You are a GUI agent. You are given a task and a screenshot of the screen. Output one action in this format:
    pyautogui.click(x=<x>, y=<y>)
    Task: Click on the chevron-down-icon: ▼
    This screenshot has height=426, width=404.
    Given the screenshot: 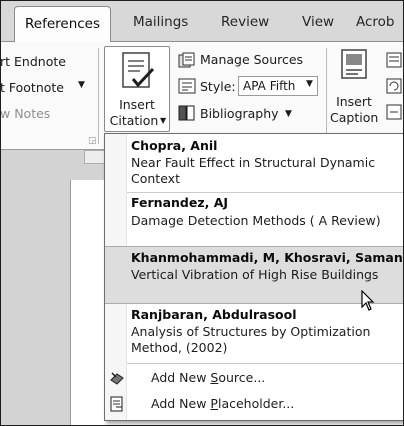 What is the action you would take?
    pyautogui.click(x=163, y=120)
    